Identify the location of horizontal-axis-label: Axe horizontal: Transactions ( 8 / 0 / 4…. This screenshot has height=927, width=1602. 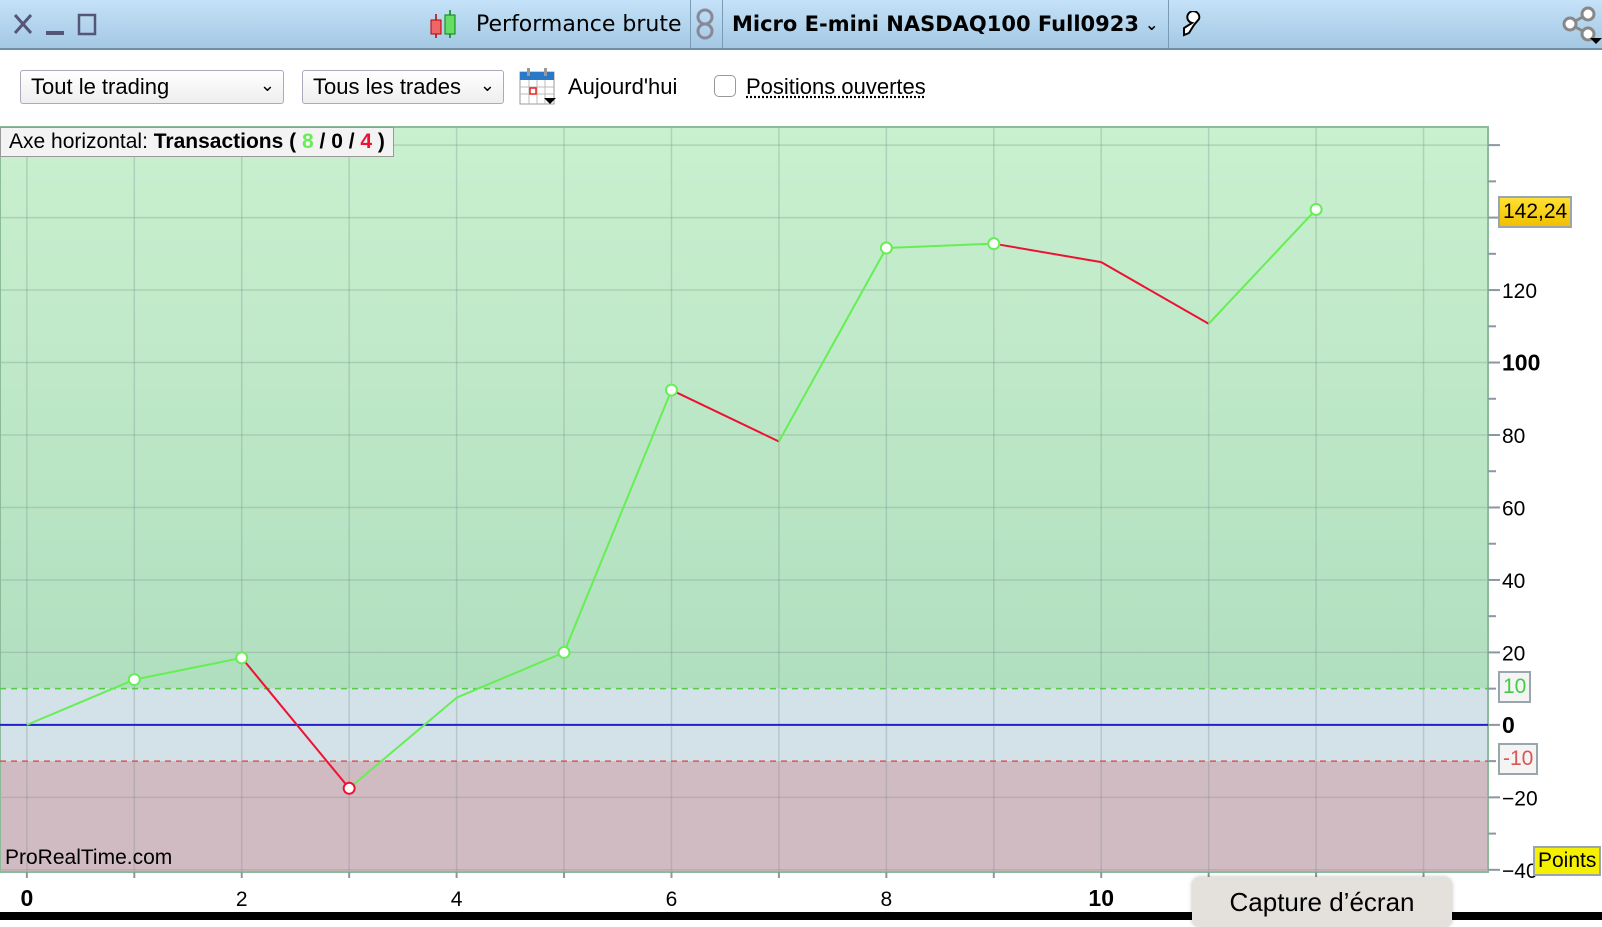
(197, 142).